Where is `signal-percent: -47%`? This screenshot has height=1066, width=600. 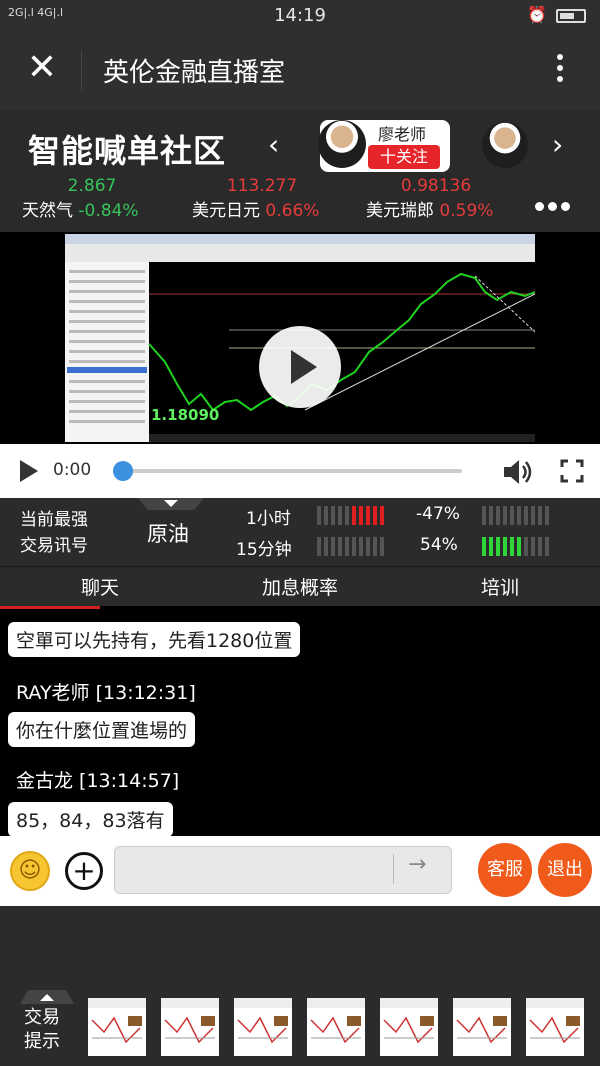
signal-percent: -47% is located at coordinates (438, 514).